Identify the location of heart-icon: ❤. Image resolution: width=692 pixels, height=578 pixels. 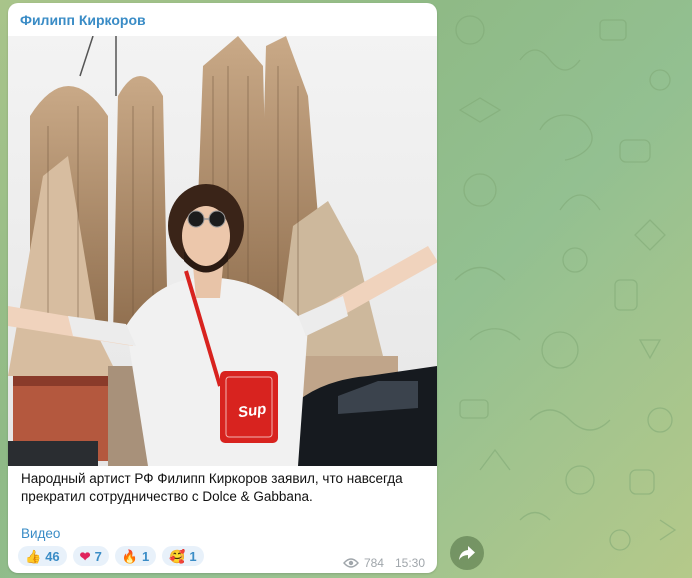
(85, 556).